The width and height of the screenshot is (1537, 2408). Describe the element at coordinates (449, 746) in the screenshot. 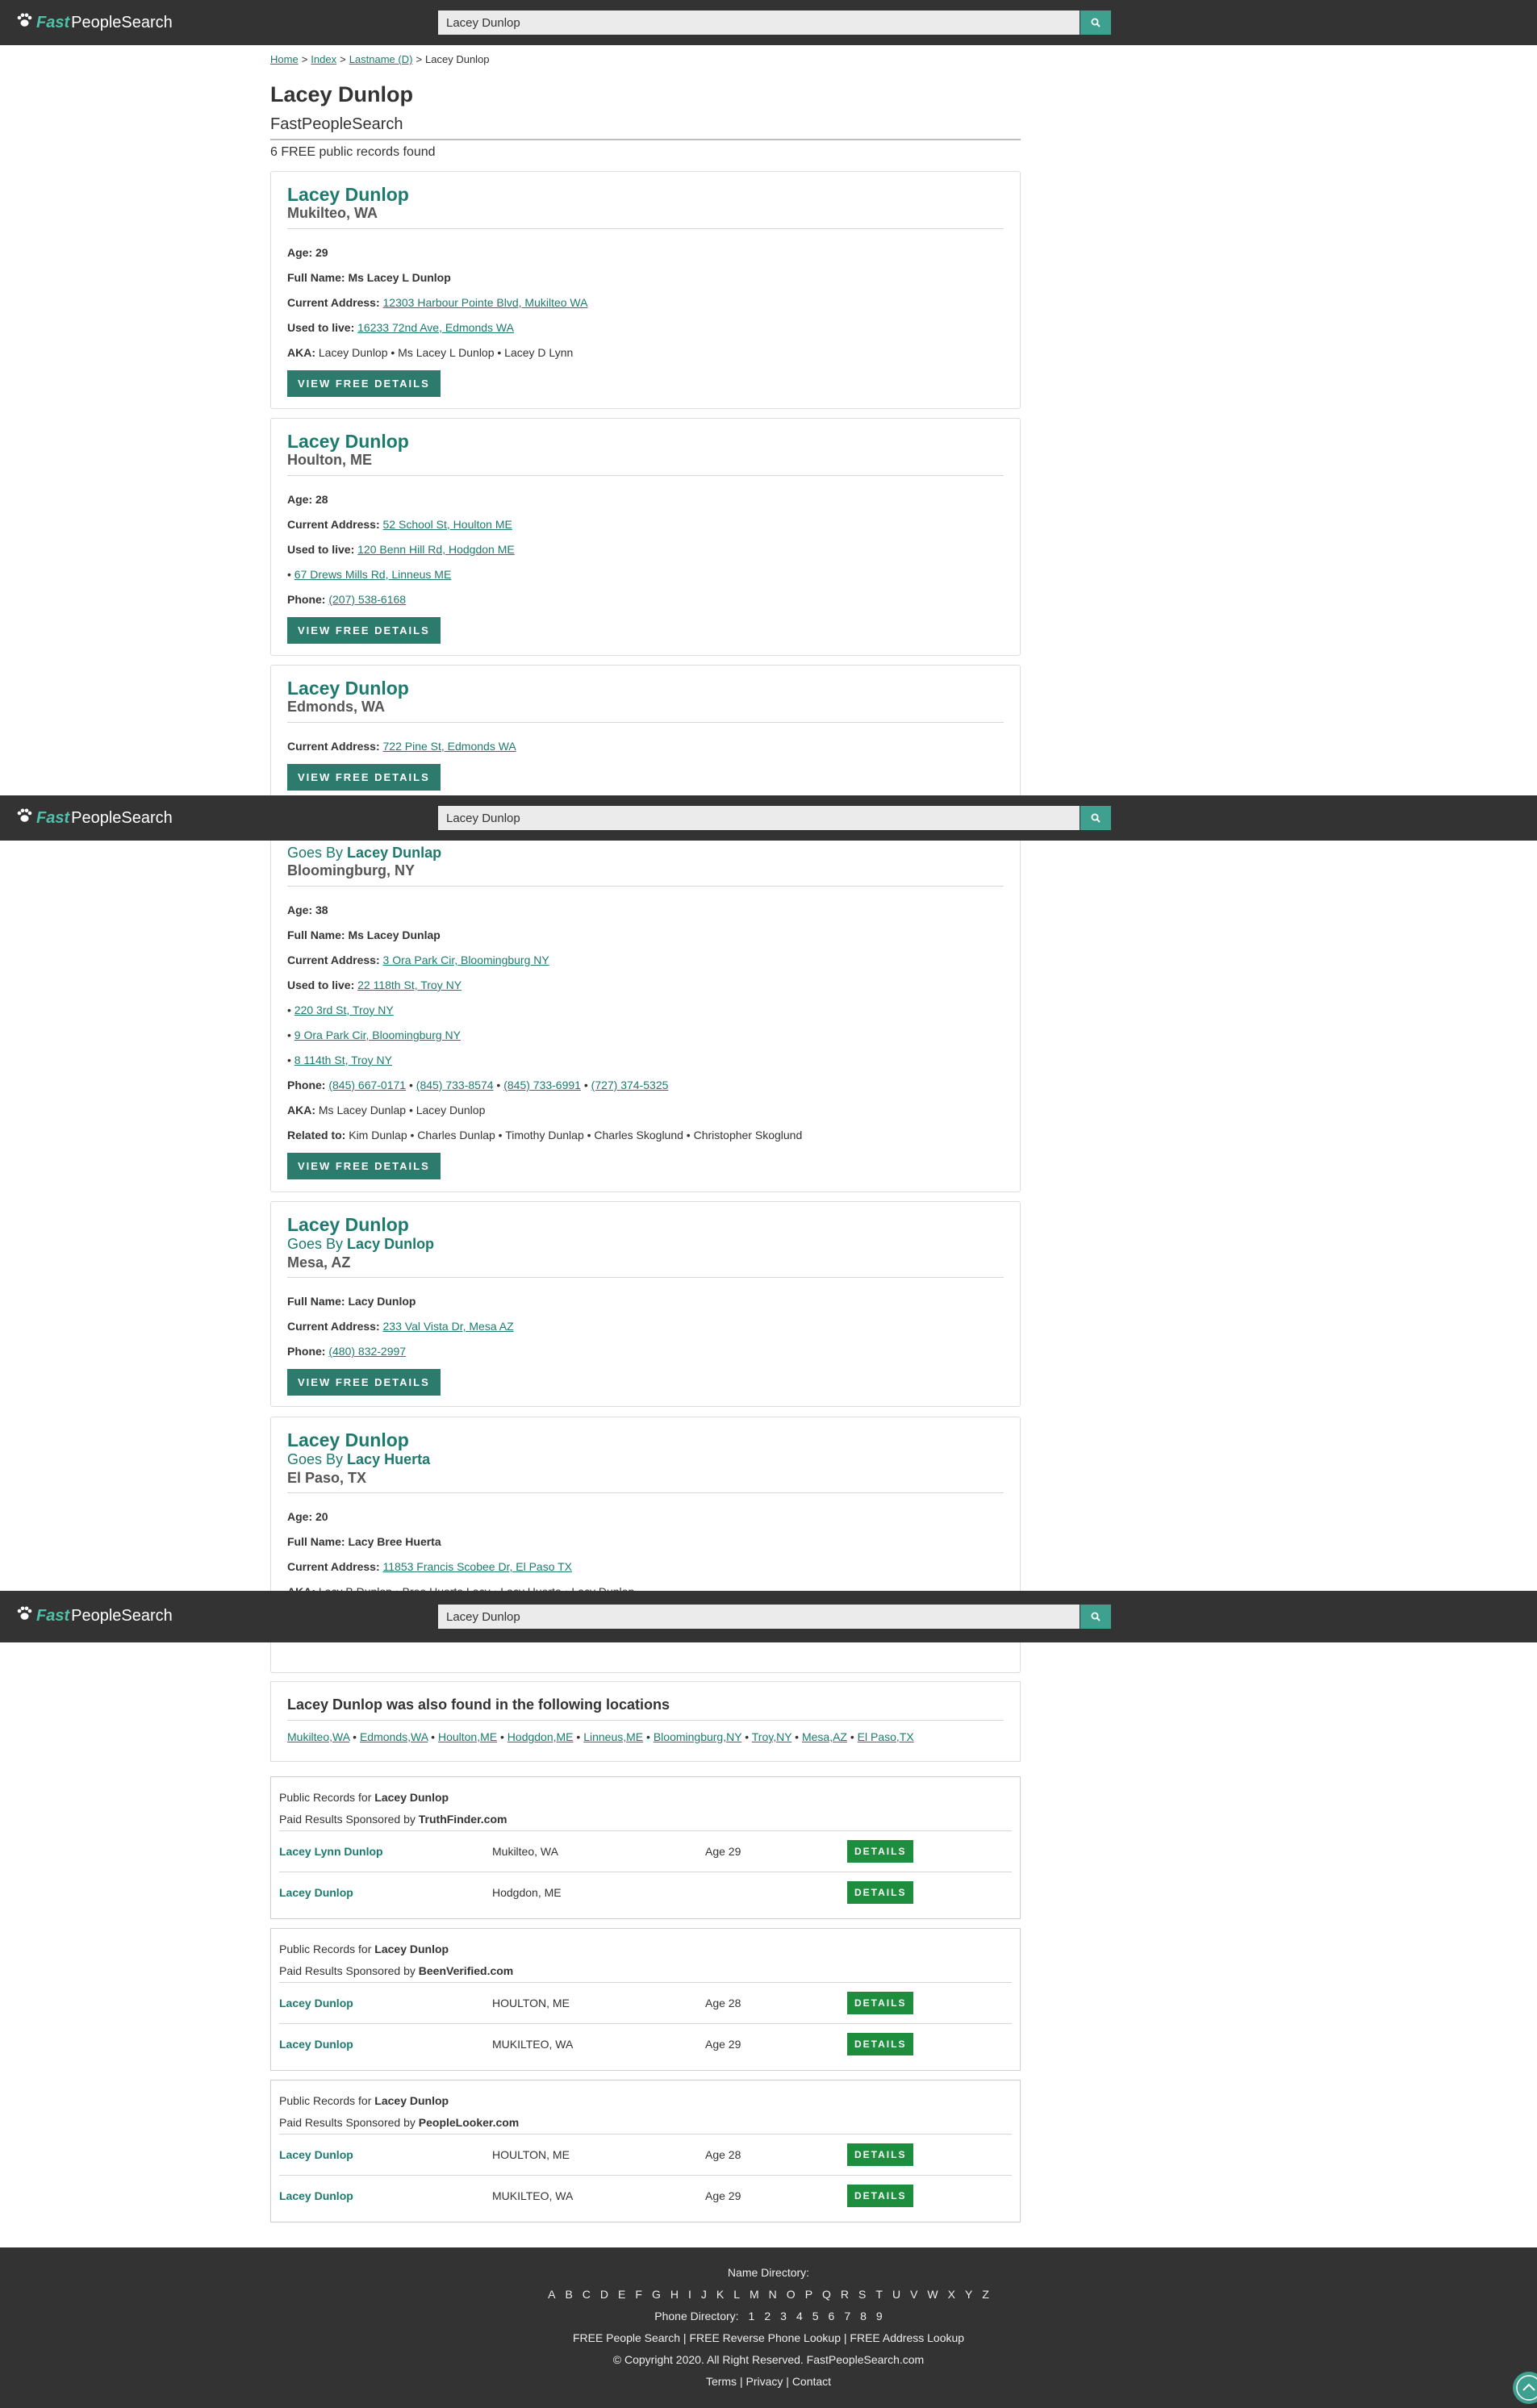

I see `address-link: 722 Pine St, Edmonds WA` at that location.